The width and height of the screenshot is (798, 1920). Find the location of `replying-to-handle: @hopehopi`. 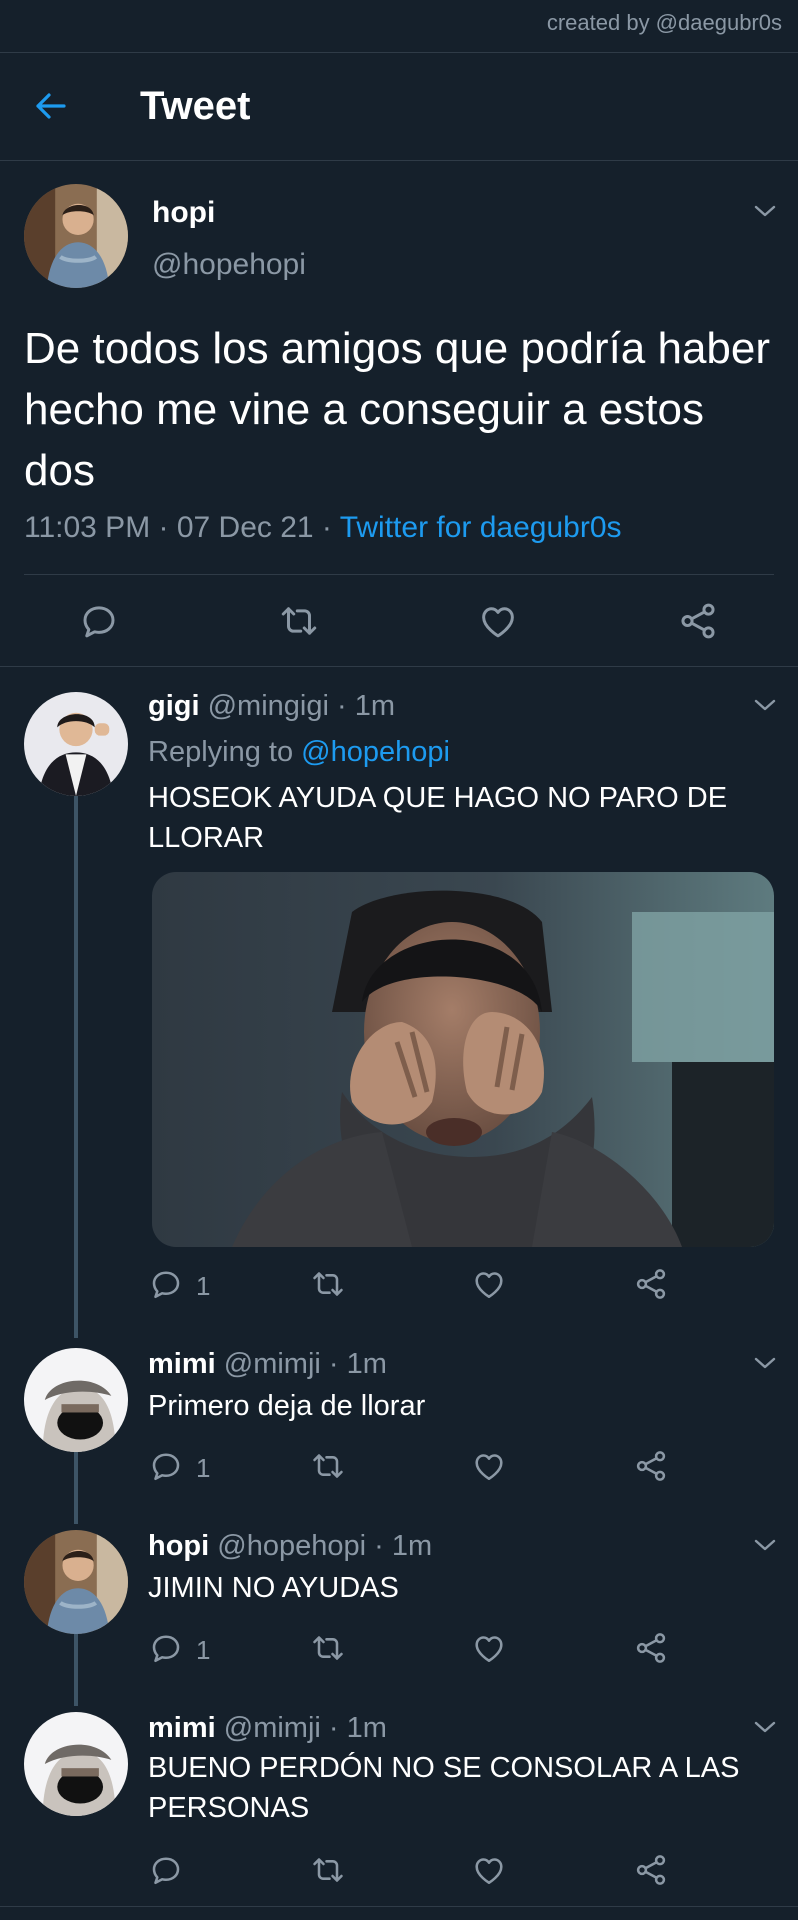

replying-to-handle: @hopehopi is located at coordinates (375, 752).